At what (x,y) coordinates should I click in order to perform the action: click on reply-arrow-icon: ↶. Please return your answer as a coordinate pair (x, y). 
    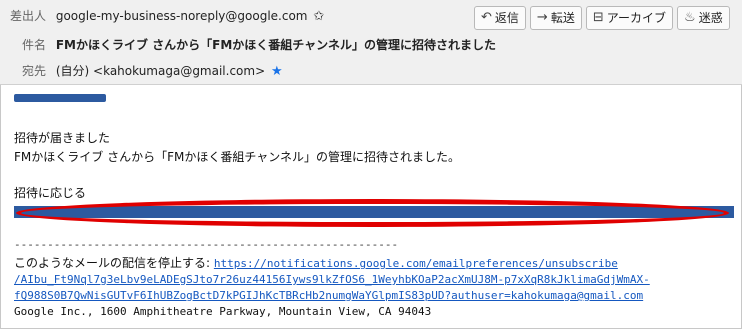
    Looking at the image, I should click on (486, 17).